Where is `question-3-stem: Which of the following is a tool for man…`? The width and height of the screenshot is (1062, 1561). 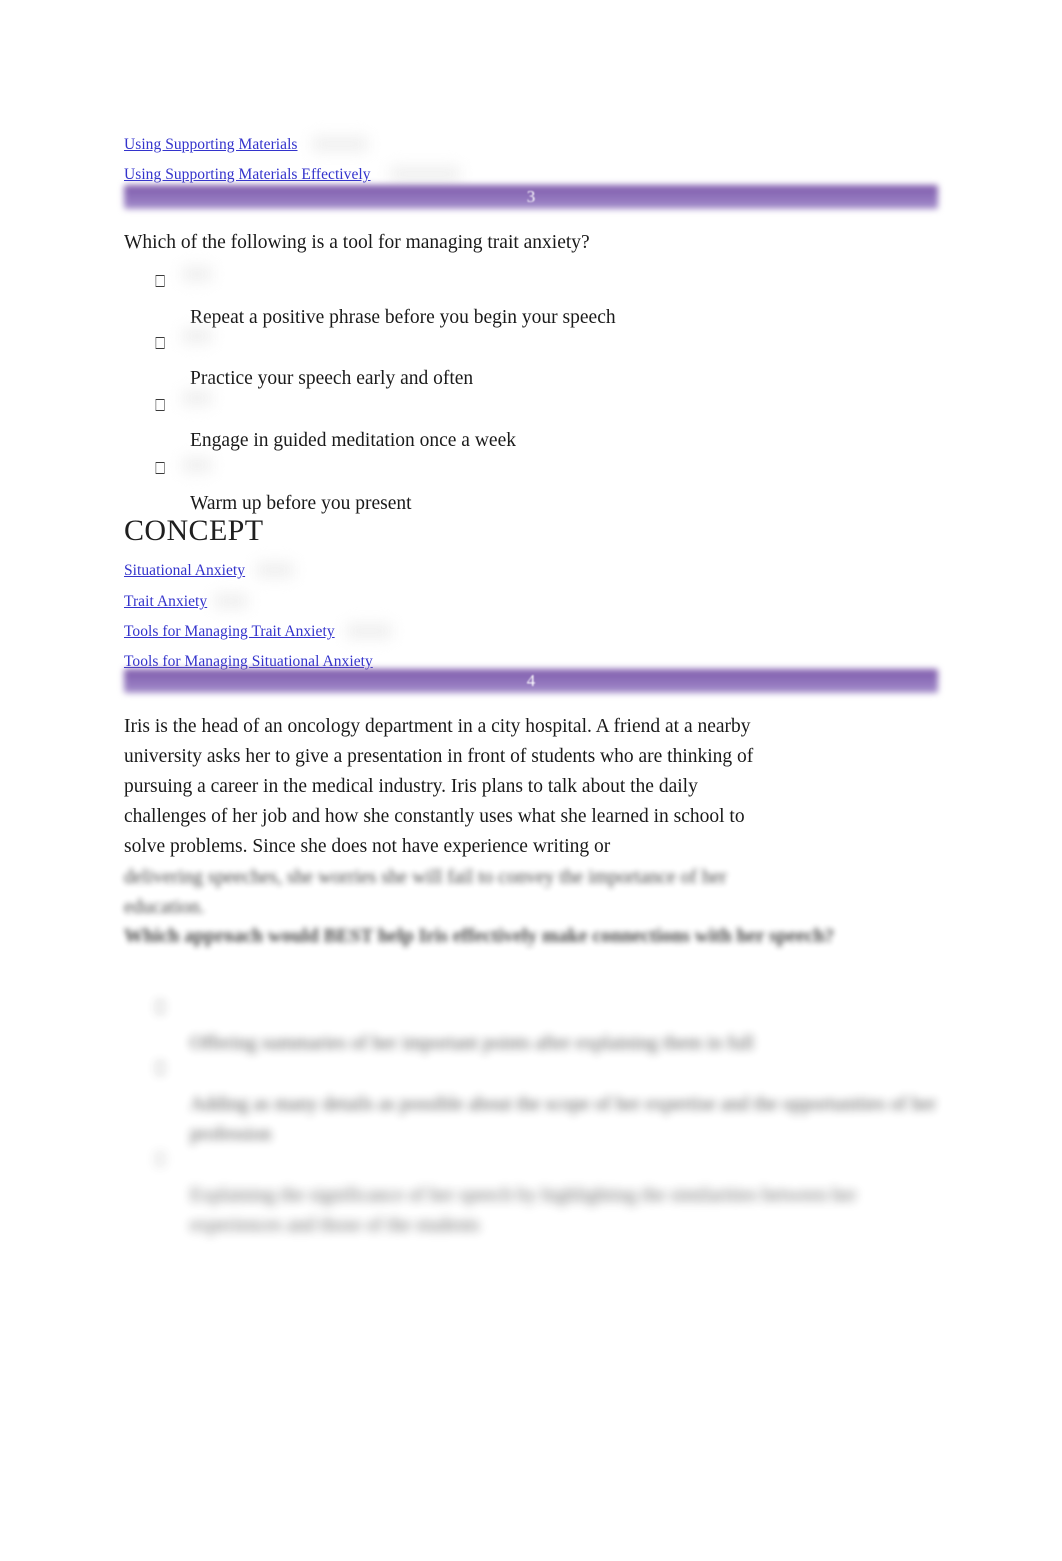 question-3-stem: Which of the following is a tool for man… is located at coordinates (357, 242).